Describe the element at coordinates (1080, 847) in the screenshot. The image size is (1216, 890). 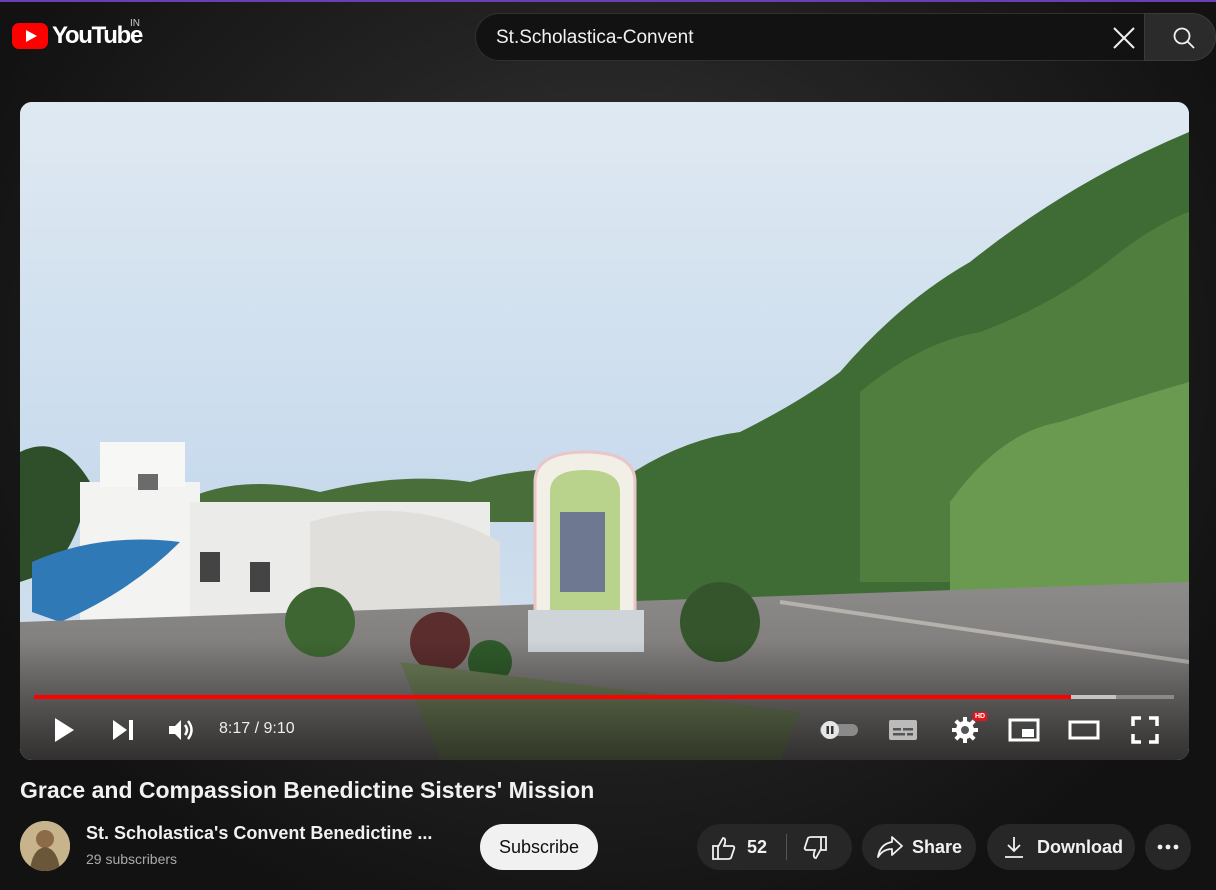
I see `download-label: Download` at that location.